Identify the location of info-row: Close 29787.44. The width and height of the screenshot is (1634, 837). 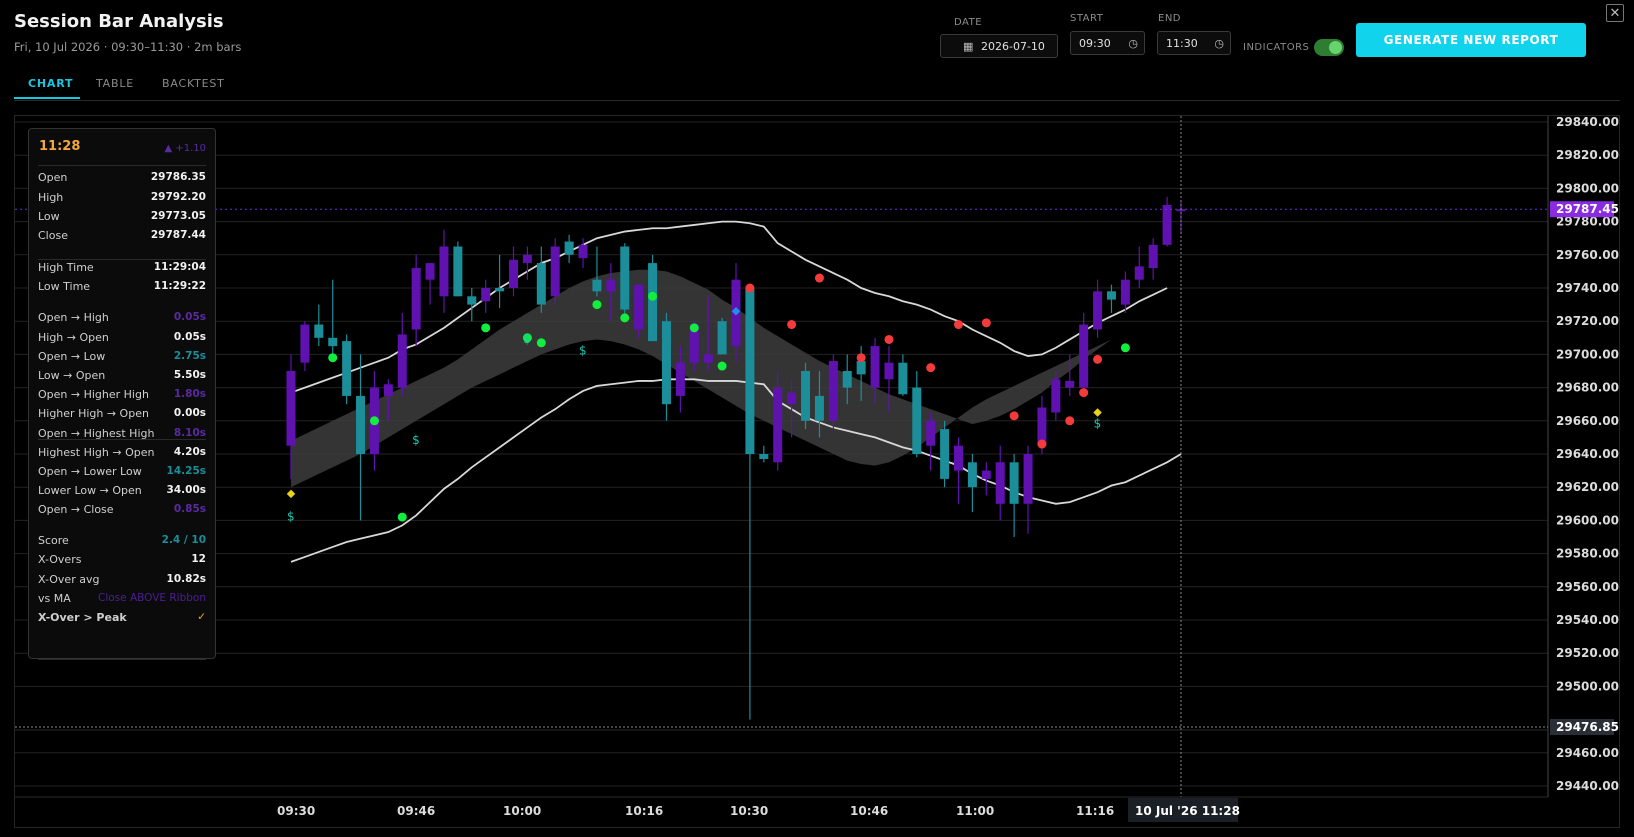
(122, 235).